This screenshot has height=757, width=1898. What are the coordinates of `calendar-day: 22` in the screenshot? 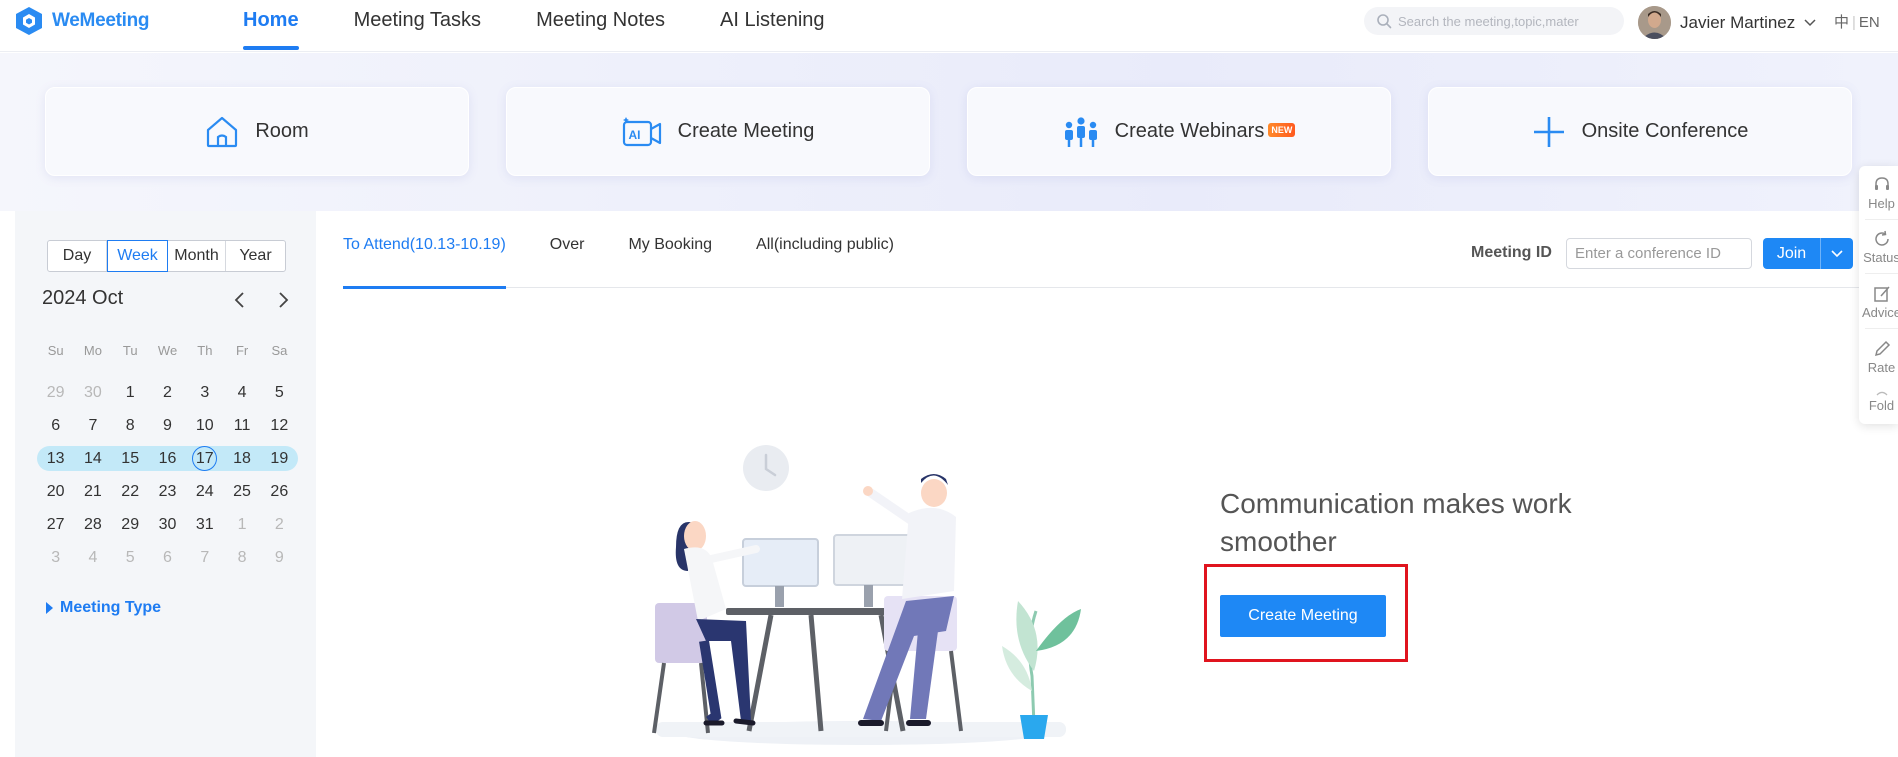 It's located at (130, 491).